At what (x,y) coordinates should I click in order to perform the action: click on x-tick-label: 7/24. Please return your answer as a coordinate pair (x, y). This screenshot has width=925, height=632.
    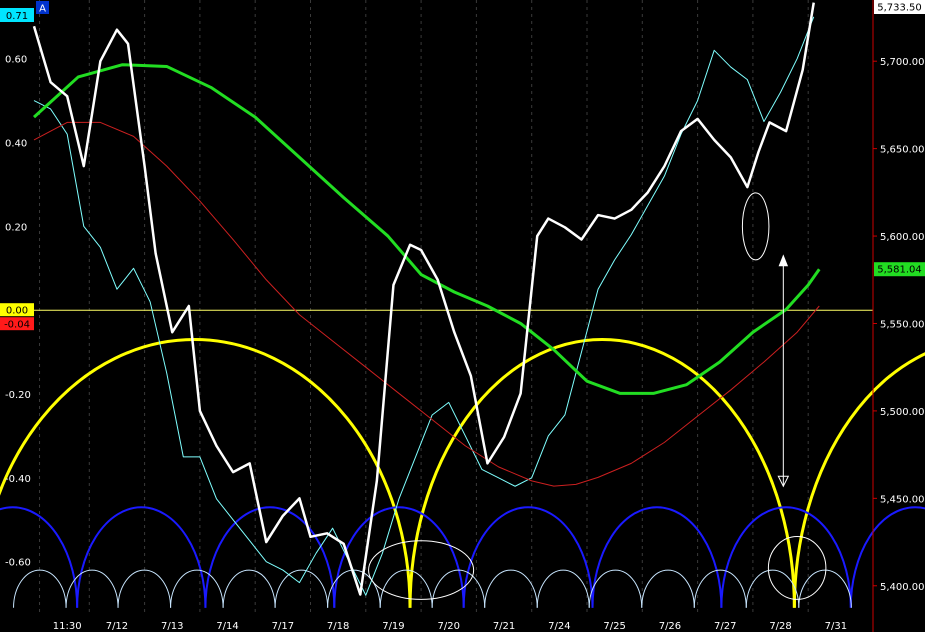
    Looking at the image, I should click on (559, 626).